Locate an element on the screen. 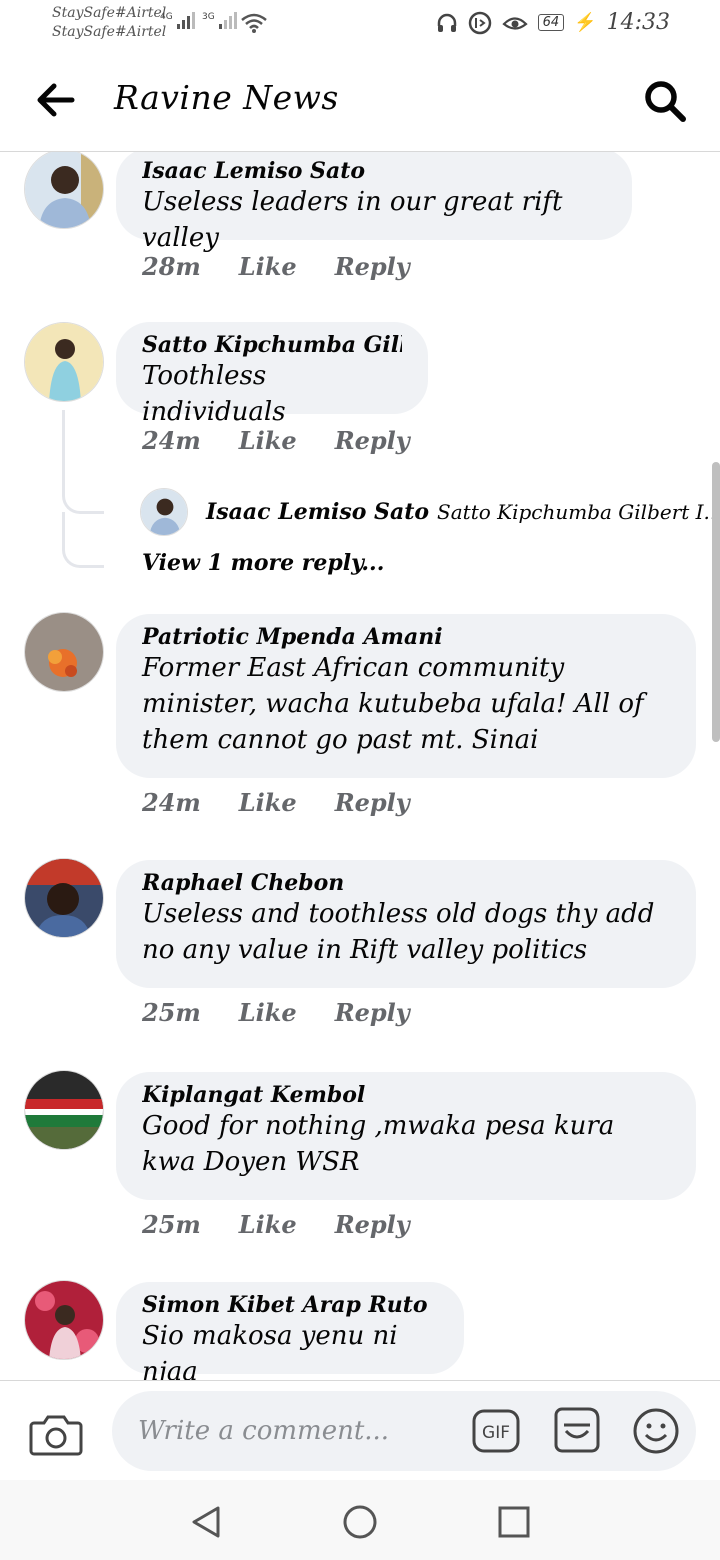  comment-composer: GIF is located at coordinates (360, 1430).